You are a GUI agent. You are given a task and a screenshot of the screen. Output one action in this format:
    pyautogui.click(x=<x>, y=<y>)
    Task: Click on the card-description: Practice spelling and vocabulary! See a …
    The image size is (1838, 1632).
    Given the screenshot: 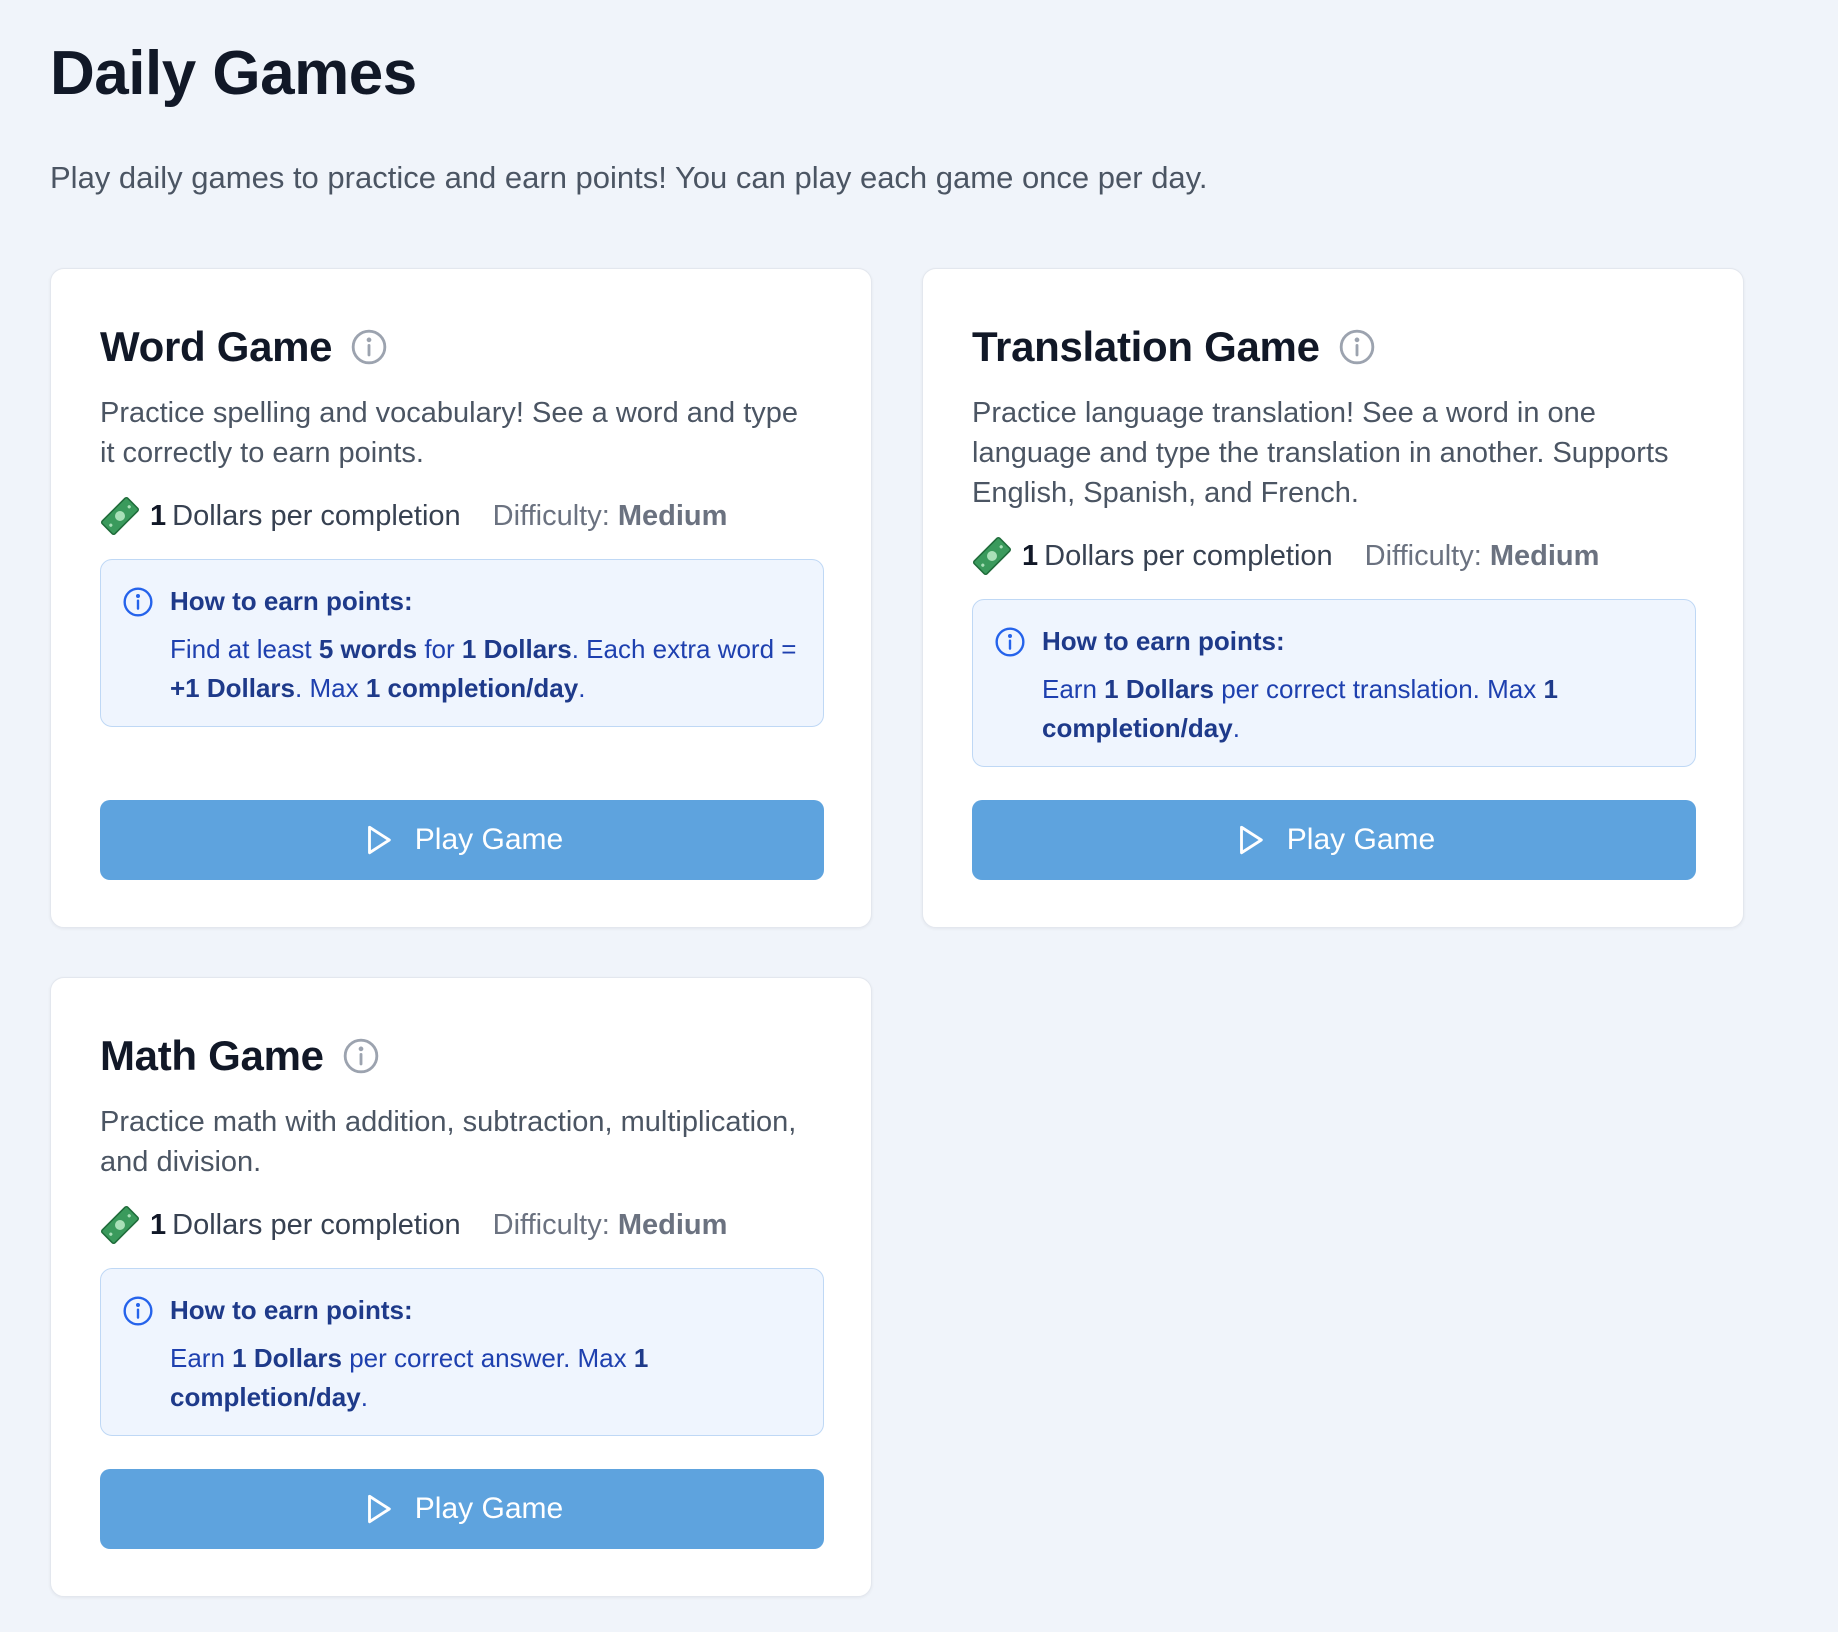 What is the action you would take?
    pyautogui.click(x=449, y=433)
    